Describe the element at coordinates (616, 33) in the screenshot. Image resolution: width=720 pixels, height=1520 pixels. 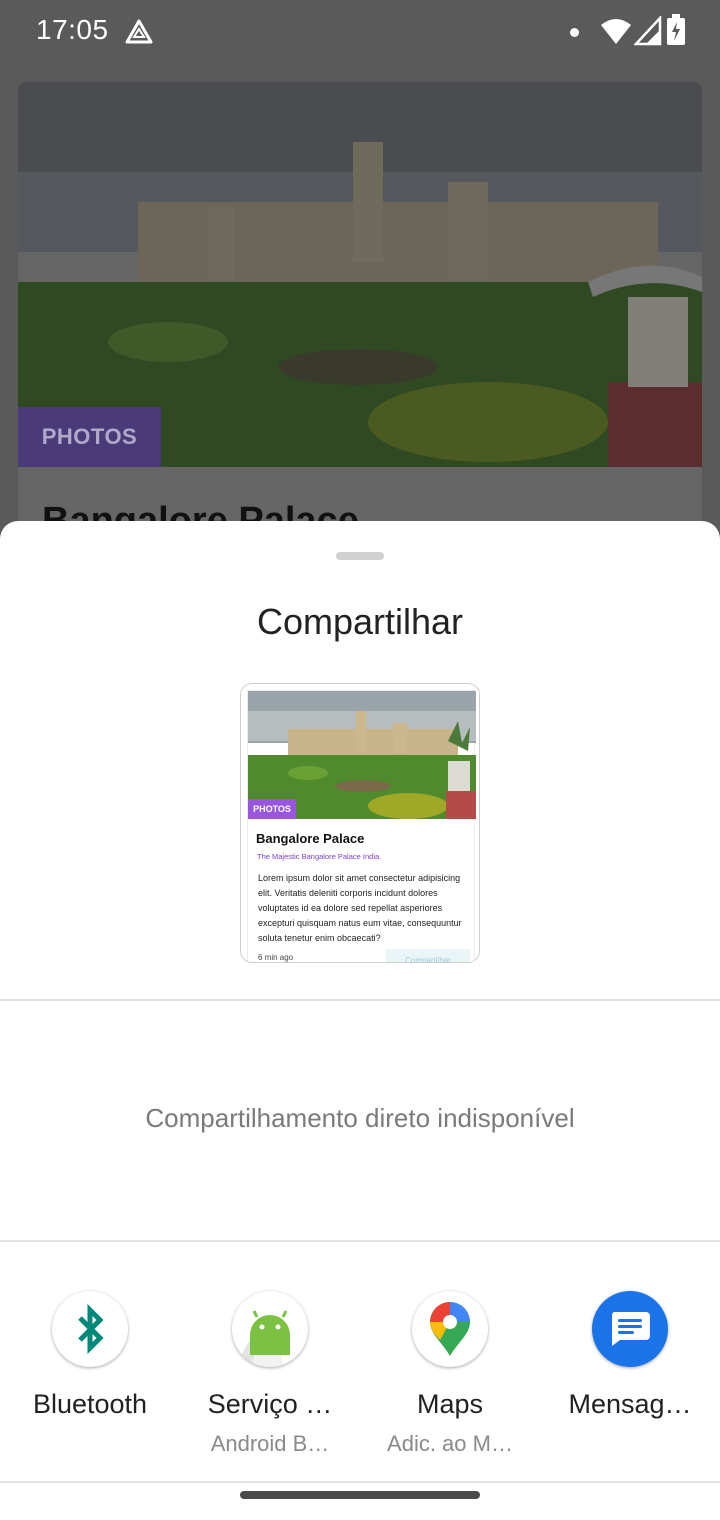
I see `wifi-icon` at that location.